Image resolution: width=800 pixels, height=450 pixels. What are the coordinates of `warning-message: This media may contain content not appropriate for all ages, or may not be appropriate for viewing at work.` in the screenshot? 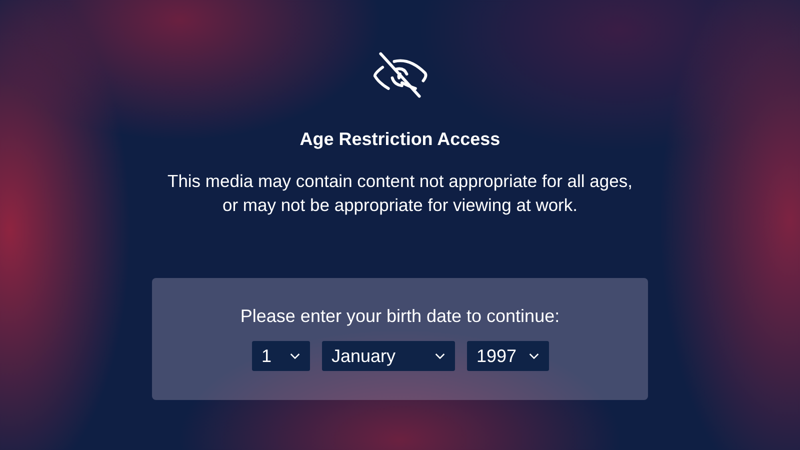 It's located at (400, 193).